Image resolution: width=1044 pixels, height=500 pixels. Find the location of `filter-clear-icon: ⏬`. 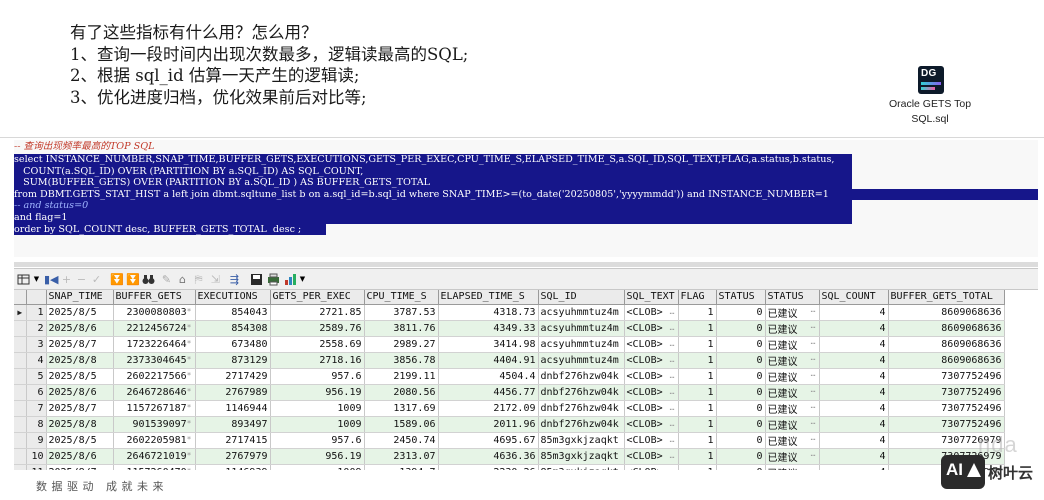

filter-clear-icon: ⏬ is located at coordinates (133, 279).